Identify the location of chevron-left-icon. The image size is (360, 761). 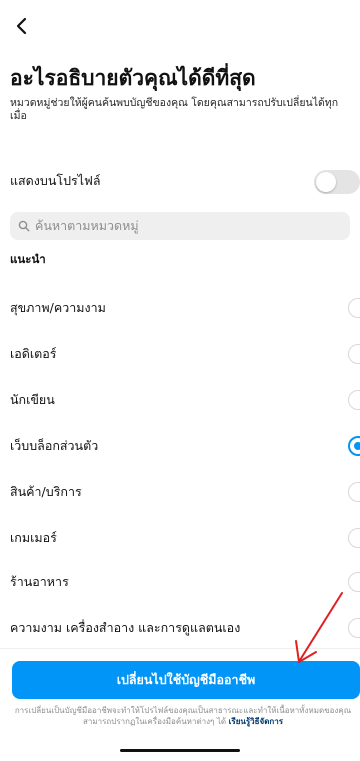
(21, 26).